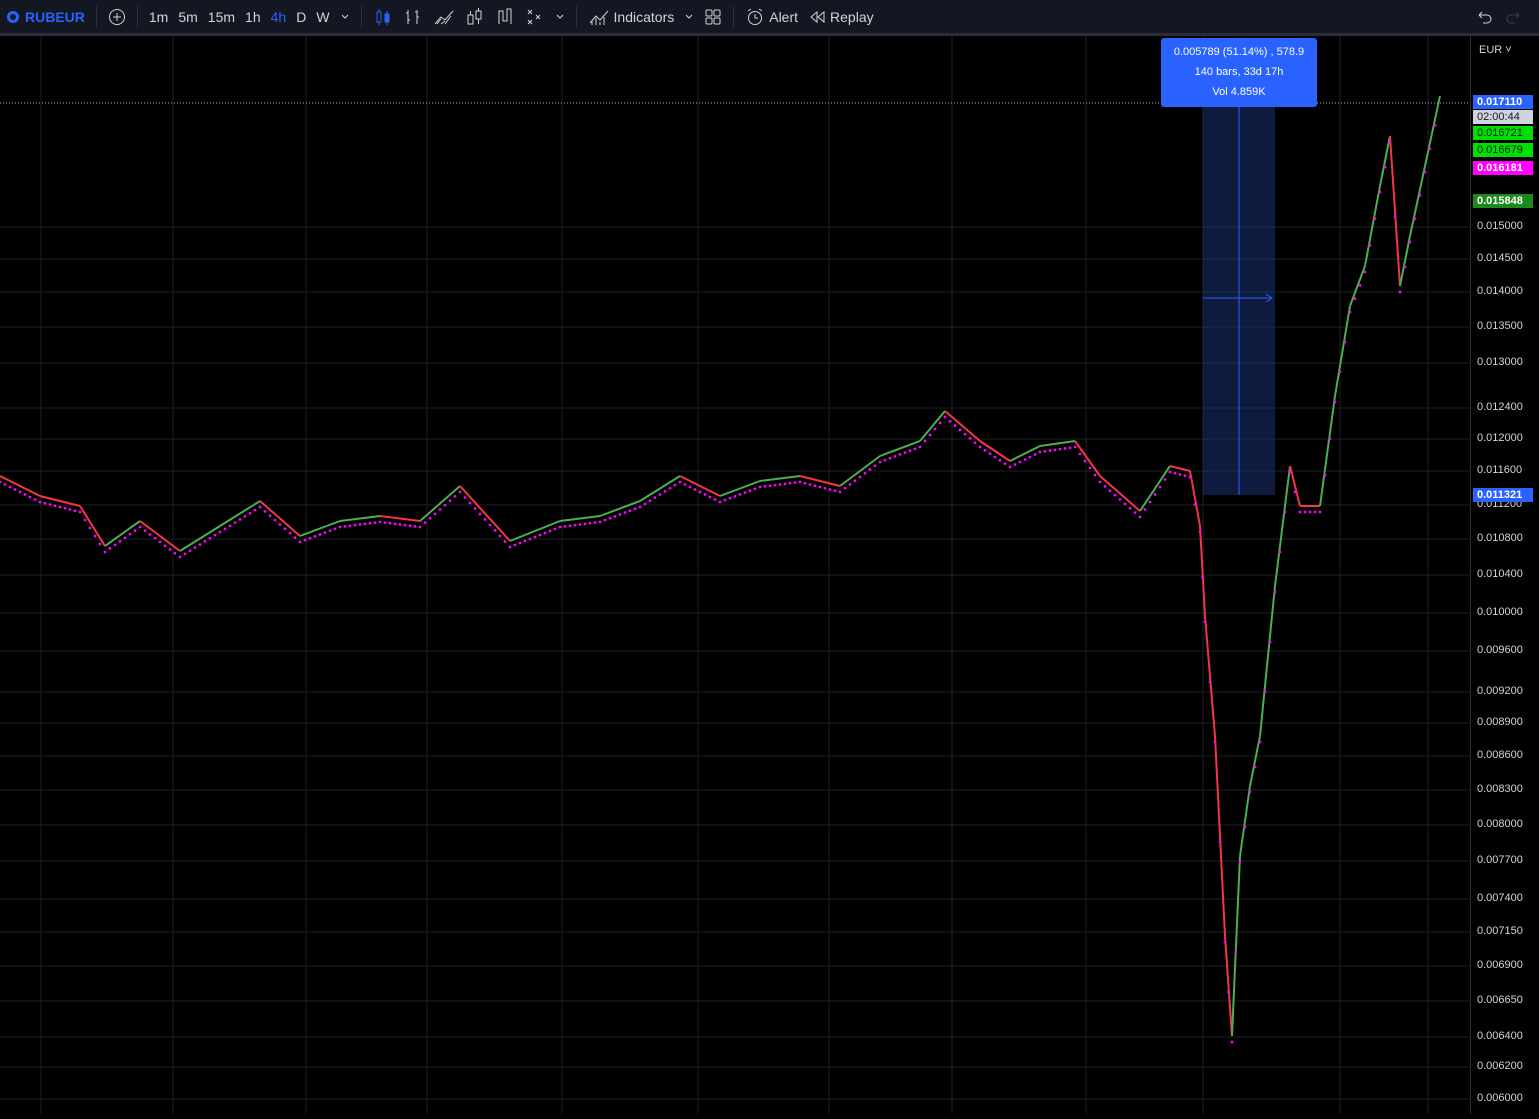 The height and width of the screenshot is (1119, 1539). I want to click on timeframe-4h: 4h, so click(279, 16).